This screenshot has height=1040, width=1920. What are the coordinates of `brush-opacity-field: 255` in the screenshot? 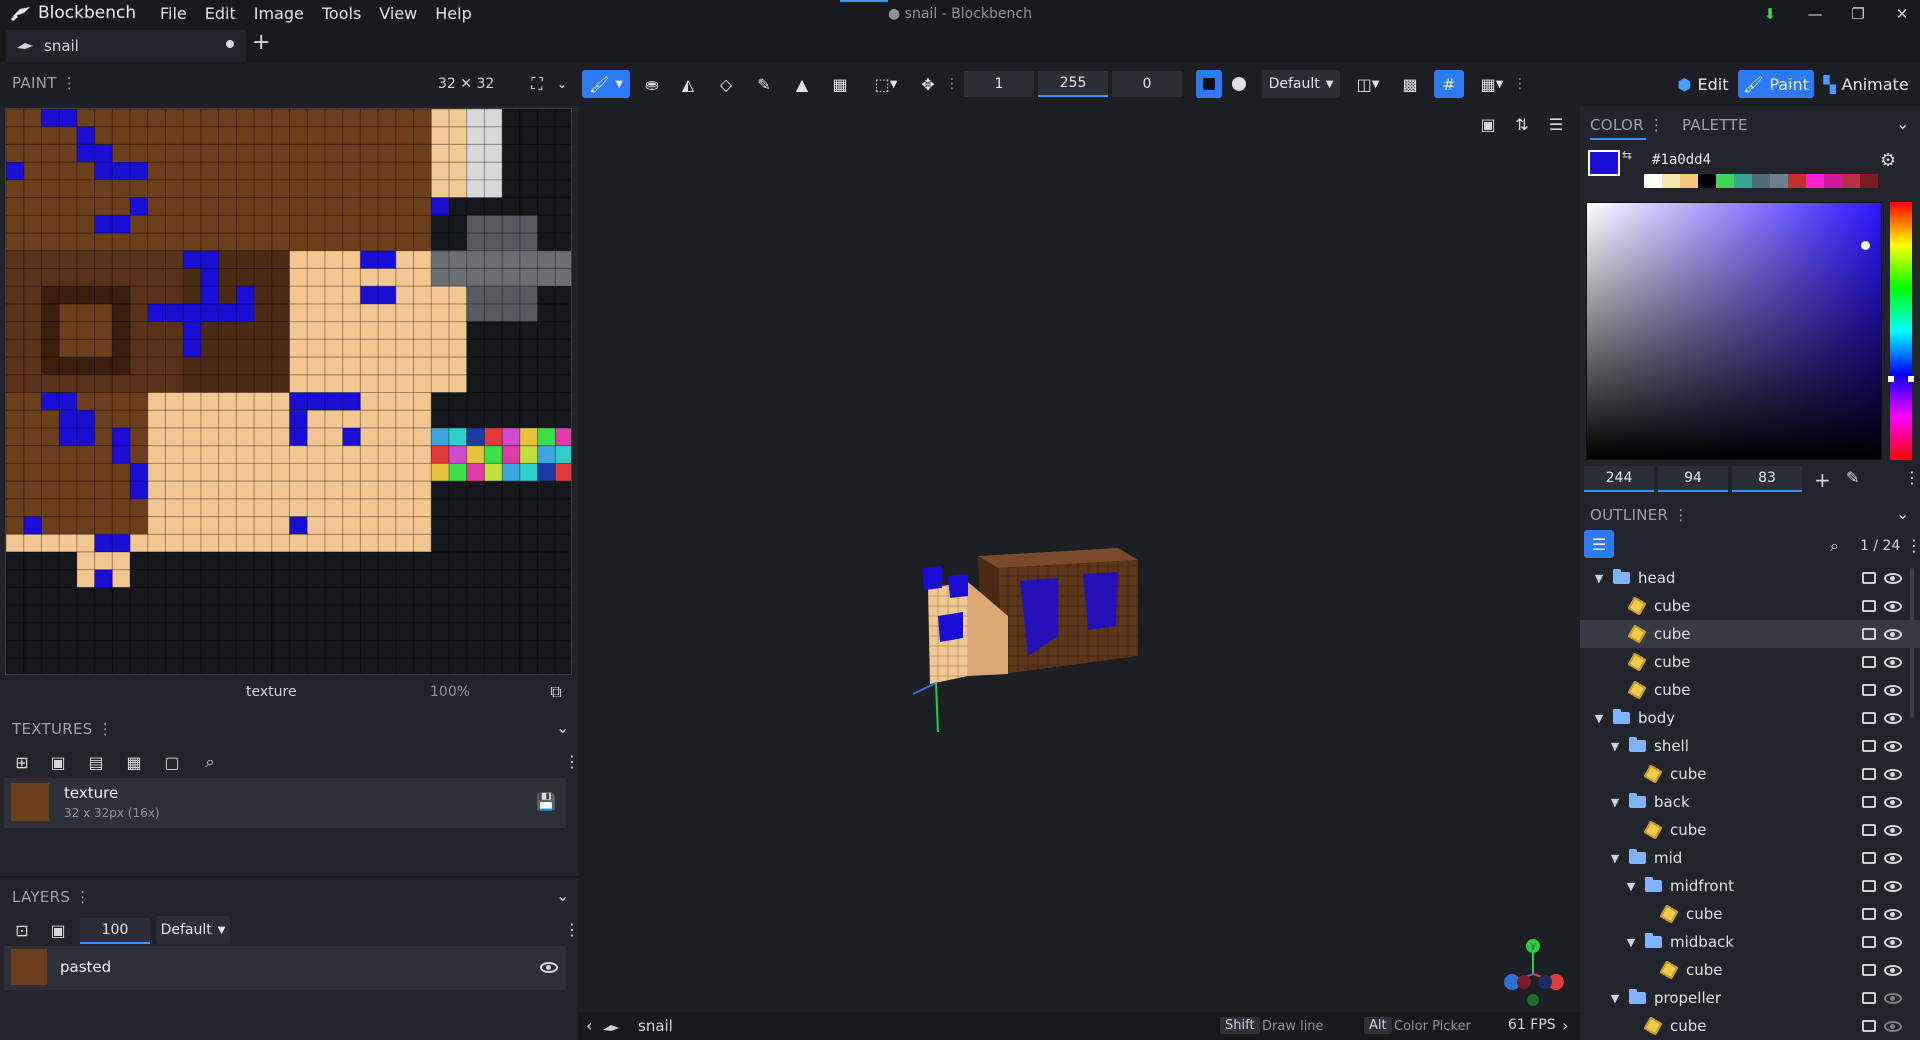 It's located at (1073, 84).